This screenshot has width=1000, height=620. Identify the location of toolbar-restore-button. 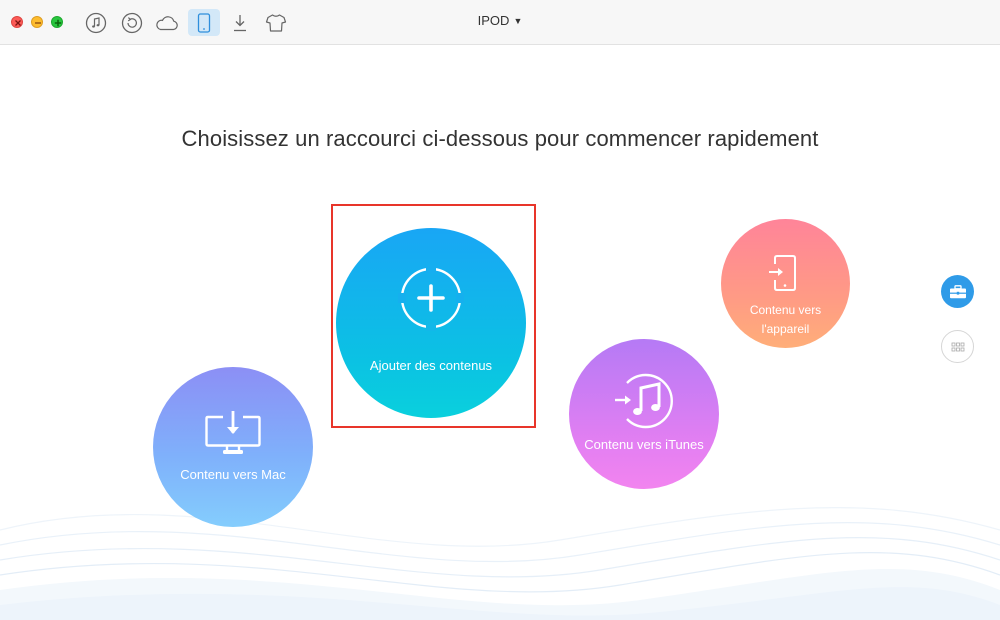
(132, 22).